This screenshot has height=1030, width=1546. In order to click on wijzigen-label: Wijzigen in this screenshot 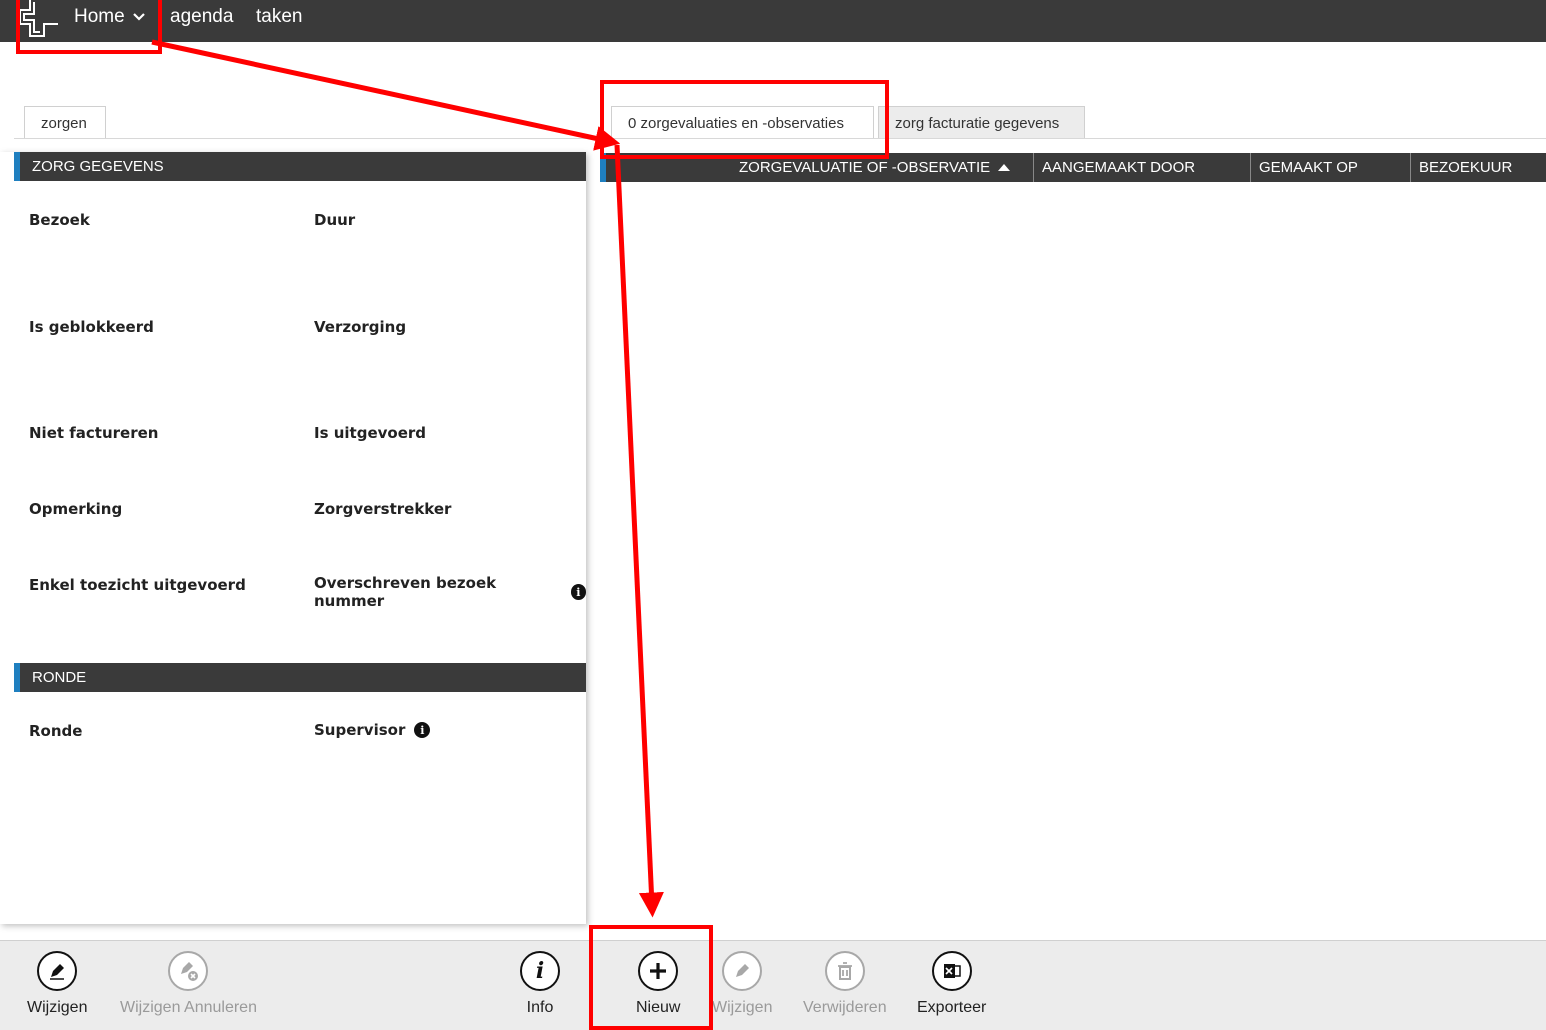, I will do `click(57, 1007)`.